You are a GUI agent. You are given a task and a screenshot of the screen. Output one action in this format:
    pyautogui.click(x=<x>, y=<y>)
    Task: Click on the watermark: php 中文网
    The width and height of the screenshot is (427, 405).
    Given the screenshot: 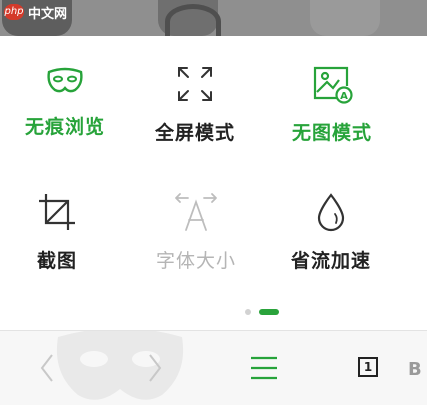 What is the action you would take?
    pyautogui.click(x=35, y=12)
    